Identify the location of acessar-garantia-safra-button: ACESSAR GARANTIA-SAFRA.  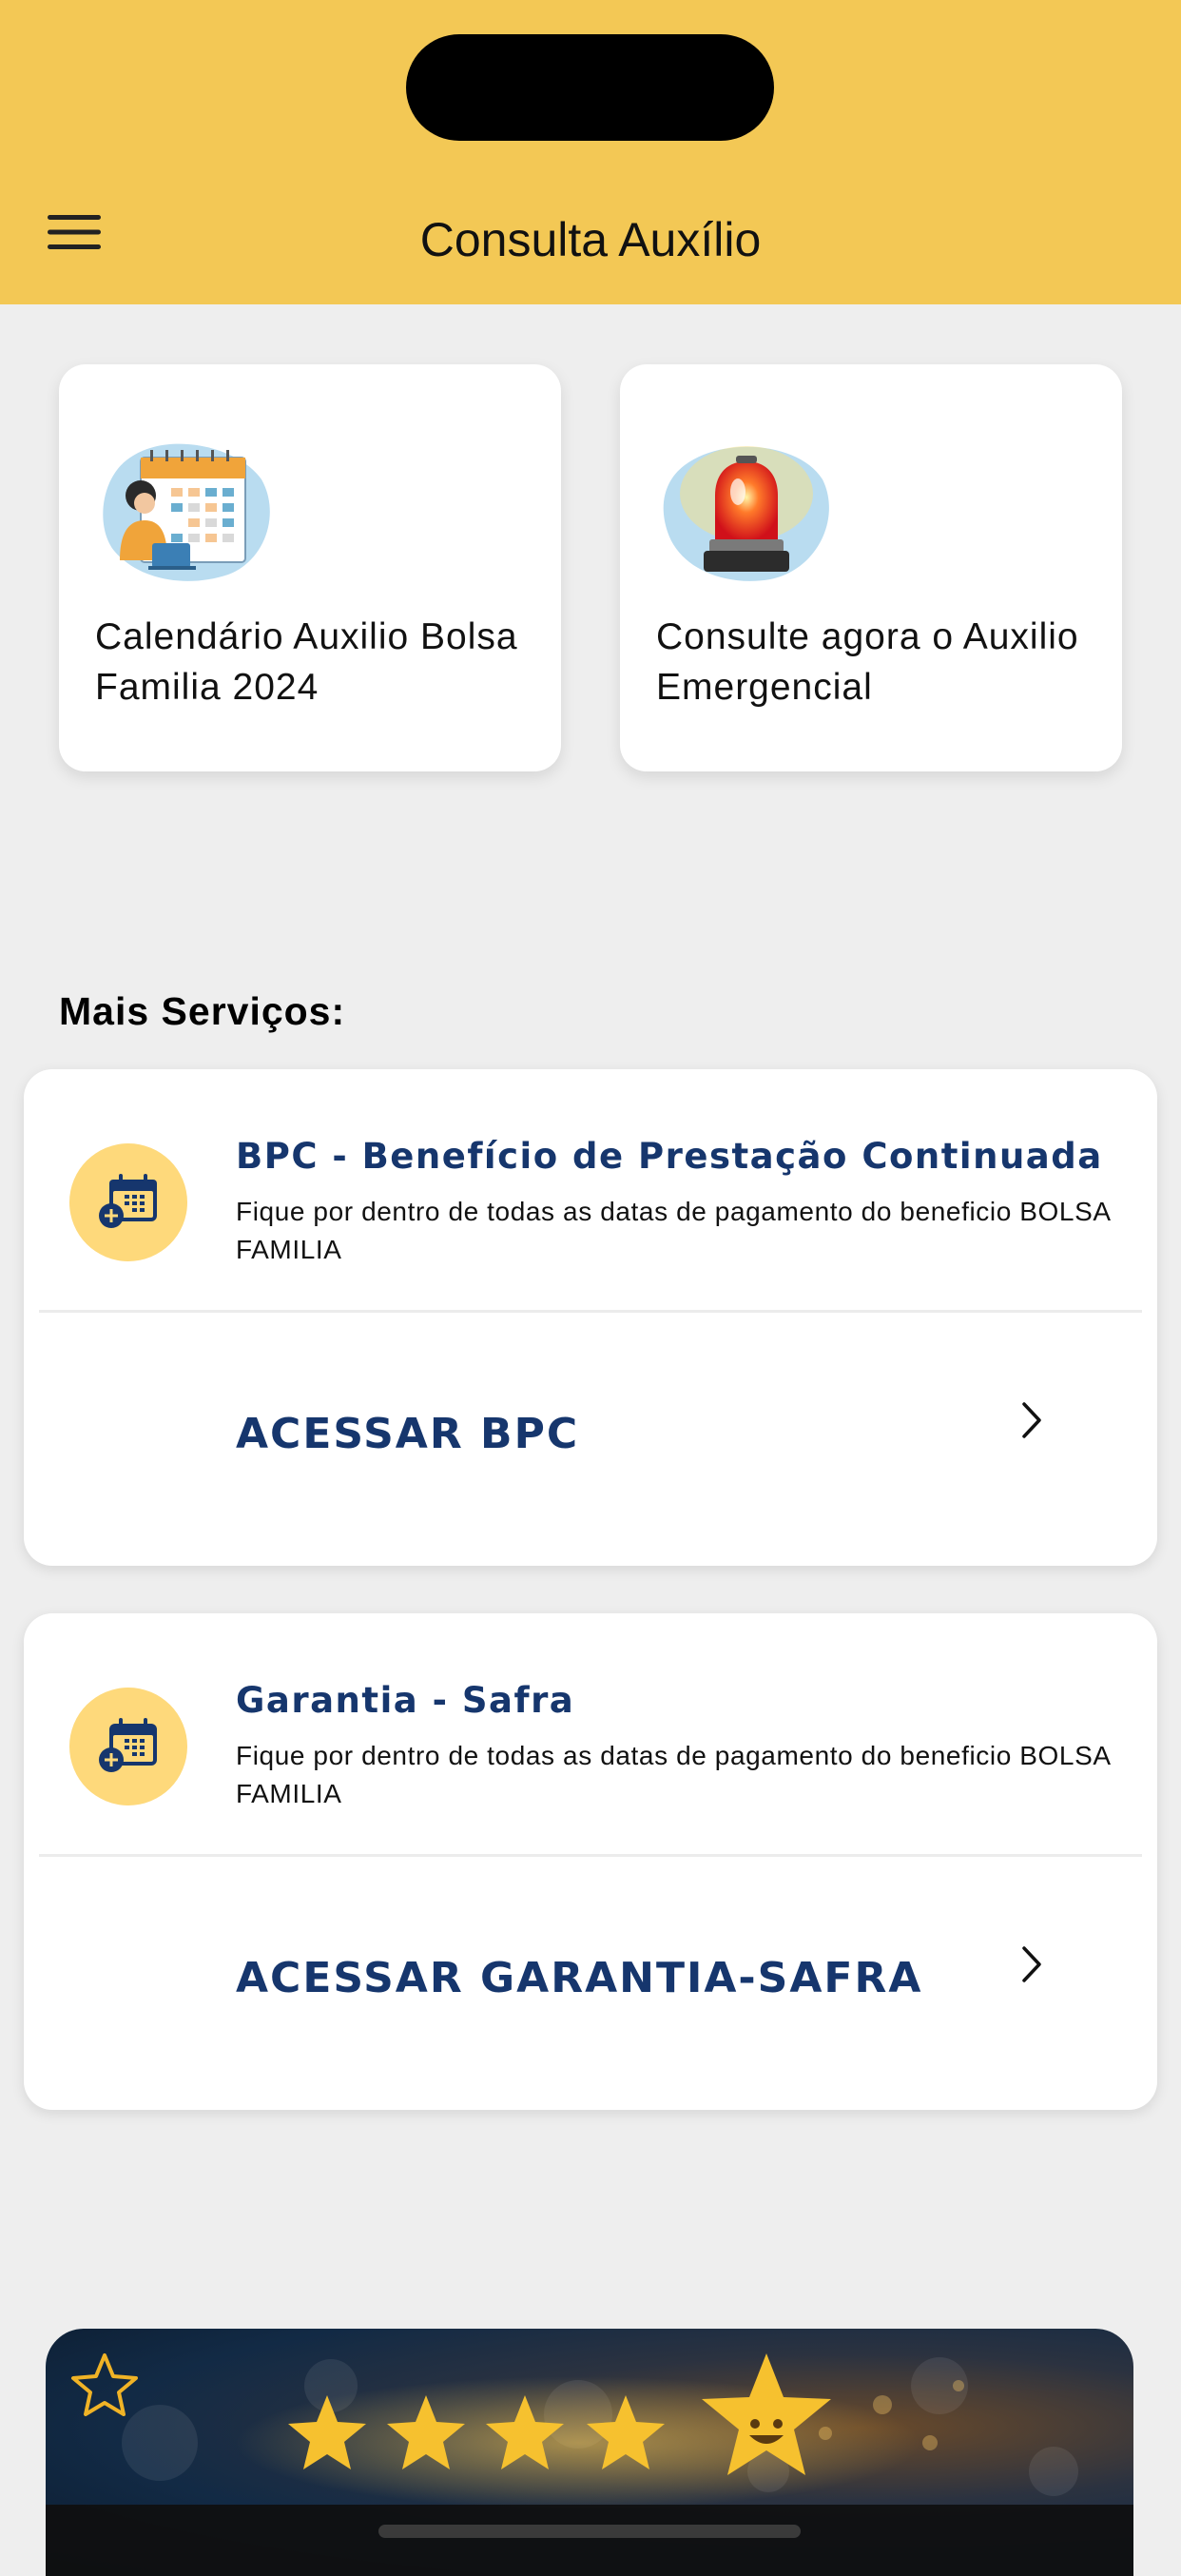
(590, 1984).